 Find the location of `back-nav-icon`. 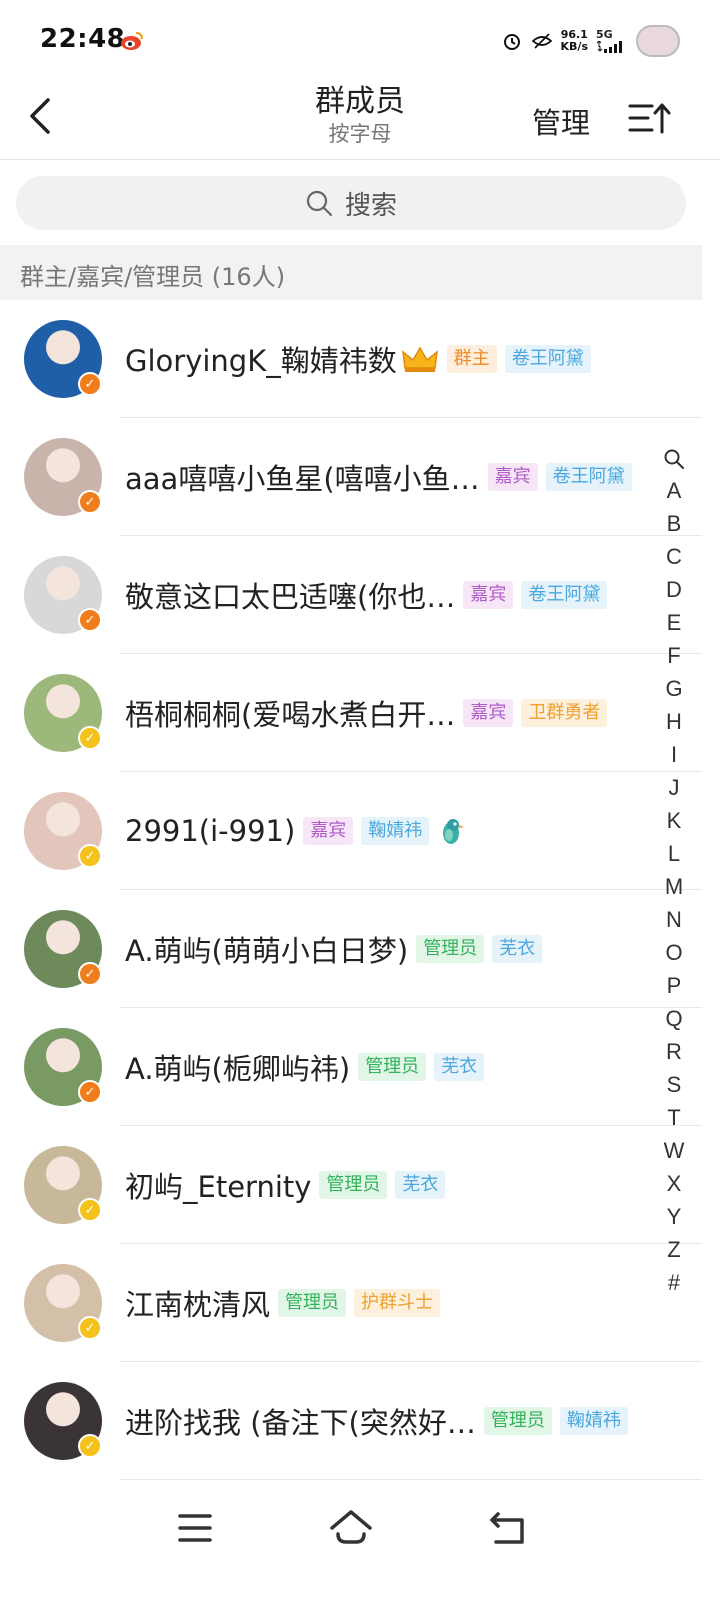

back-nav-icon is located at coordinates (509, 1528).